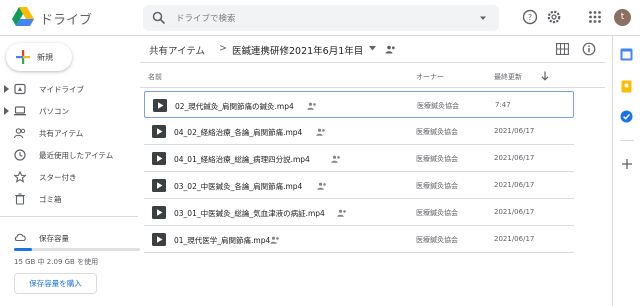 Image resolution: width=640 pixels, height=306 pixels. I want to click on my-drive-icon, so click(20, 89).